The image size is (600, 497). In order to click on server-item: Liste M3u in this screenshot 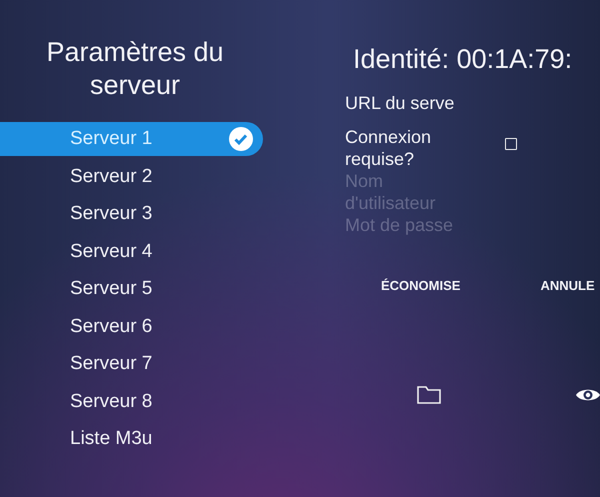, I will do `click(131, 439)`.